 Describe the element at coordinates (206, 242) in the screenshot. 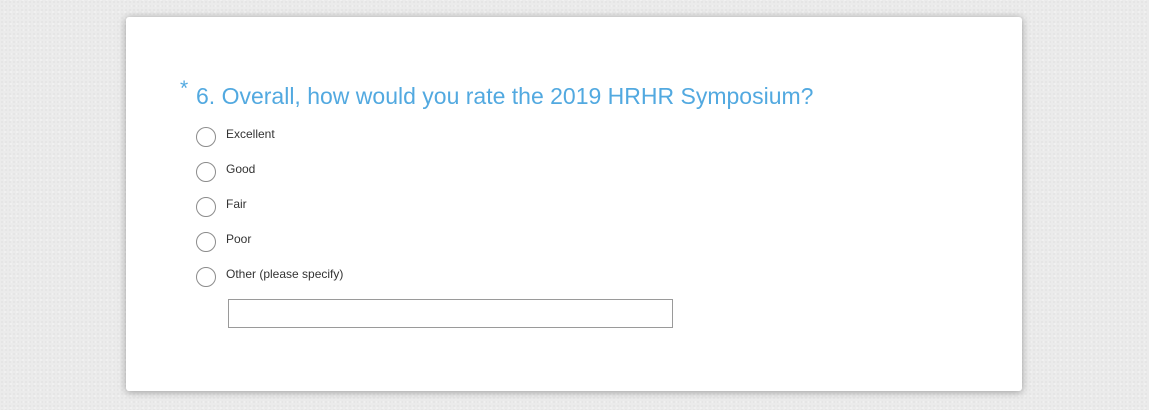

I see `radio-button-poor` at that location.